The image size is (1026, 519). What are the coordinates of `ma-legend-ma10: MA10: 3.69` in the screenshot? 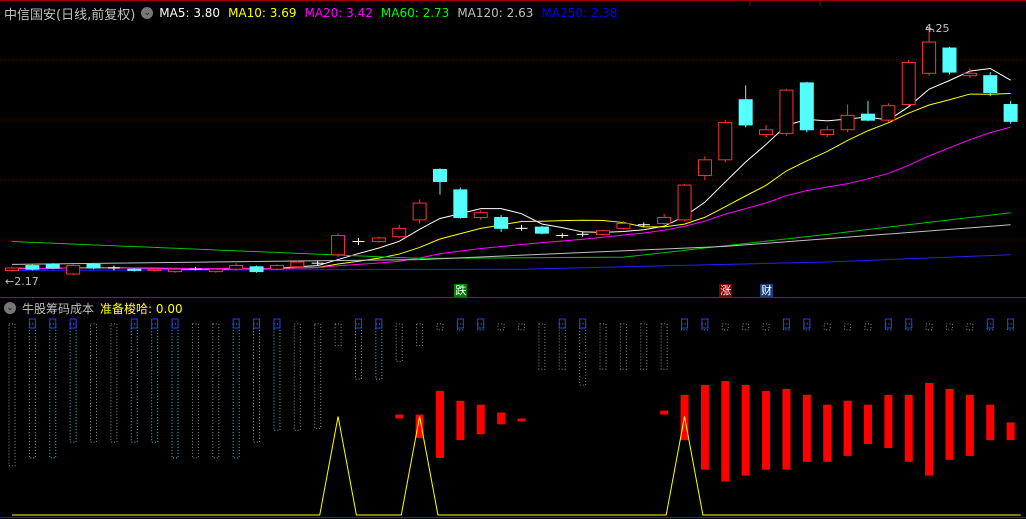 It's located at (262, 13).